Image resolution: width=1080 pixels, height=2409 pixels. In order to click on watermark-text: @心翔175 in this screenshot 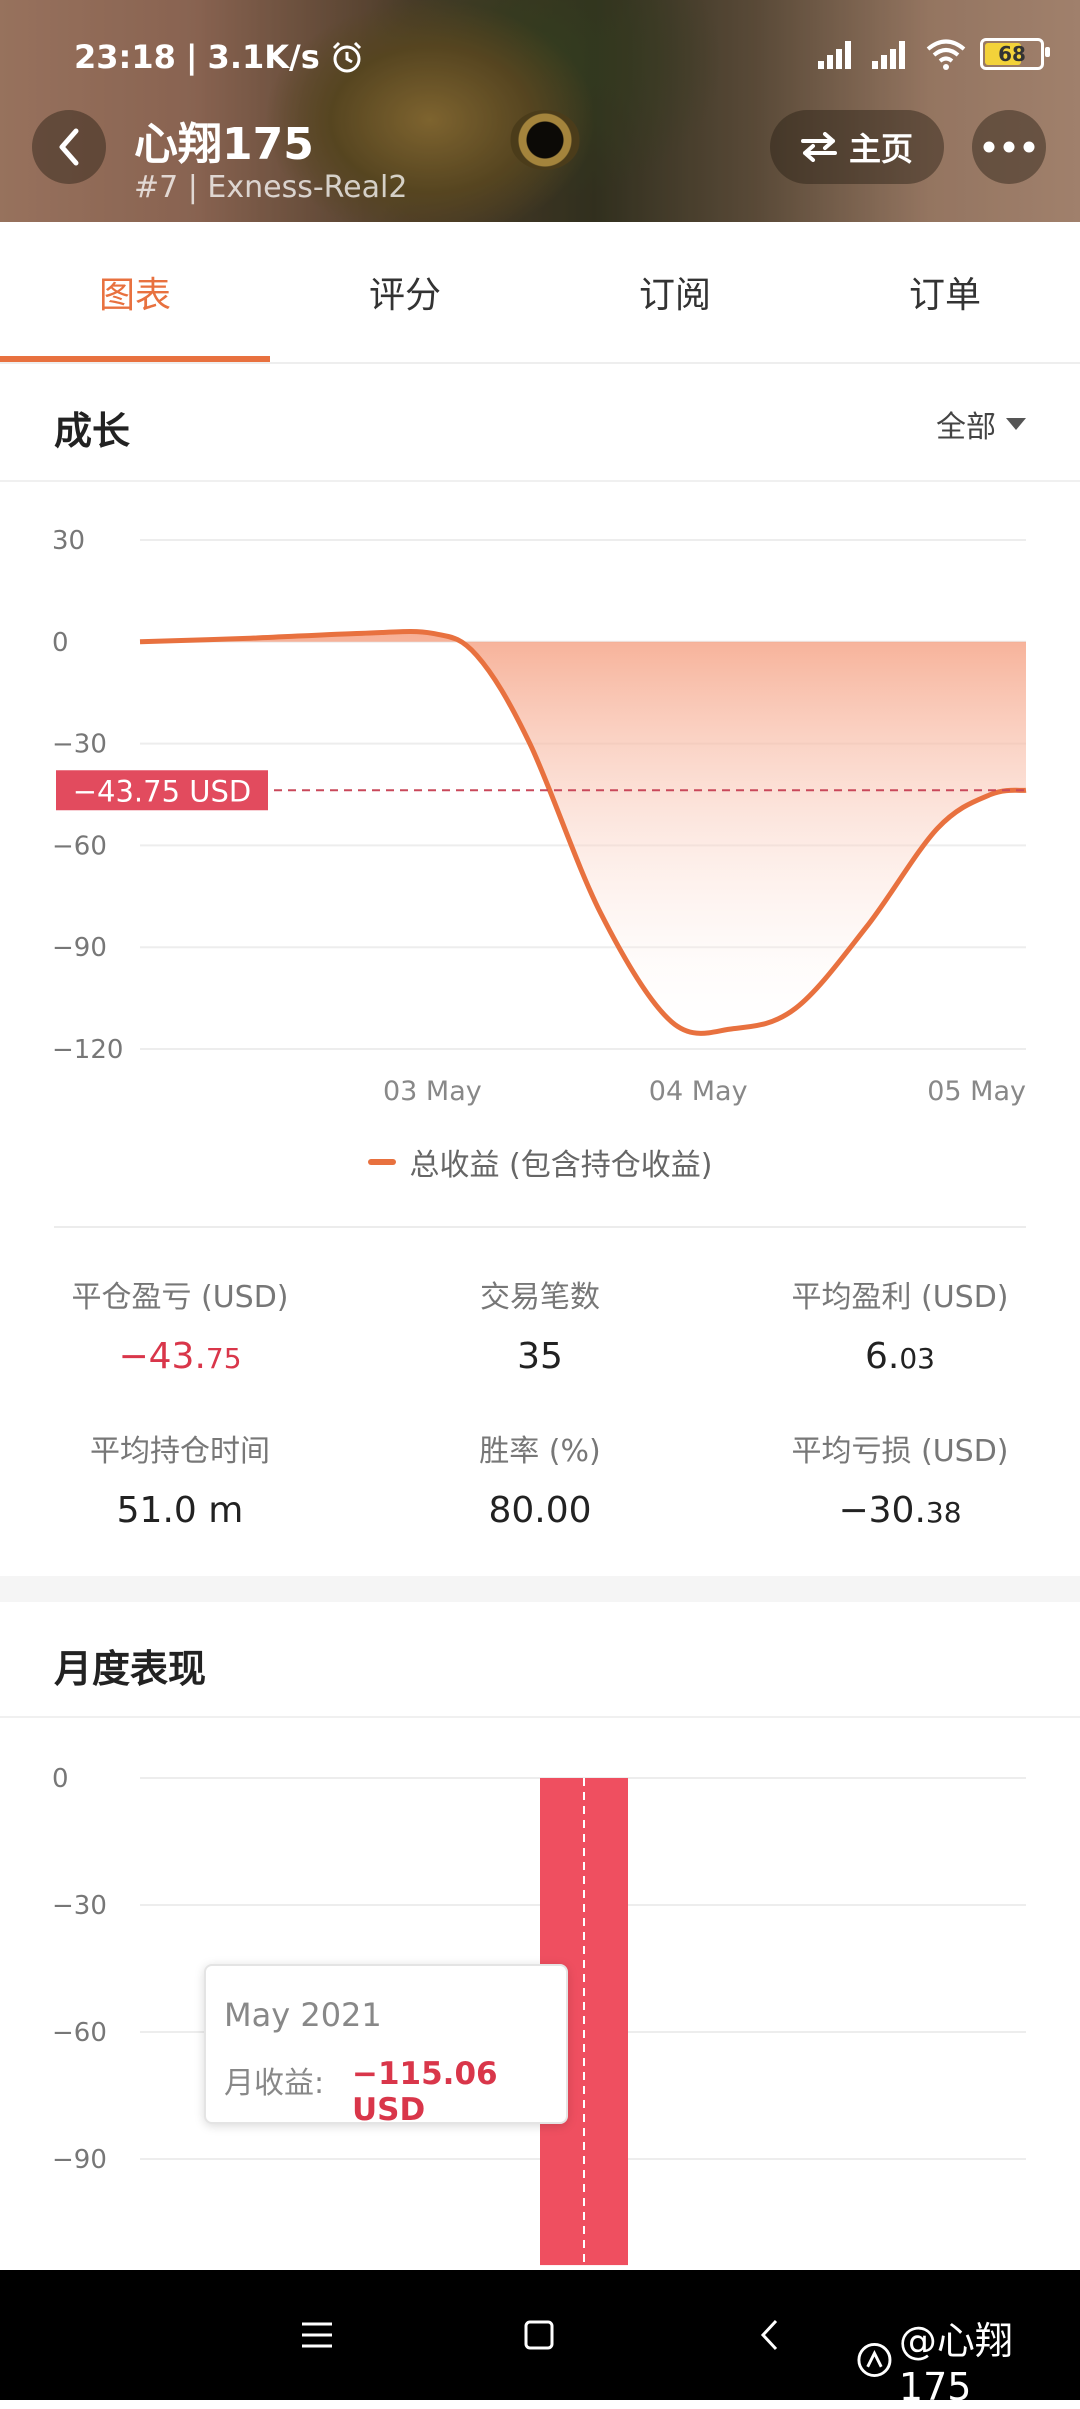, I will do `click(955, 2364)`.